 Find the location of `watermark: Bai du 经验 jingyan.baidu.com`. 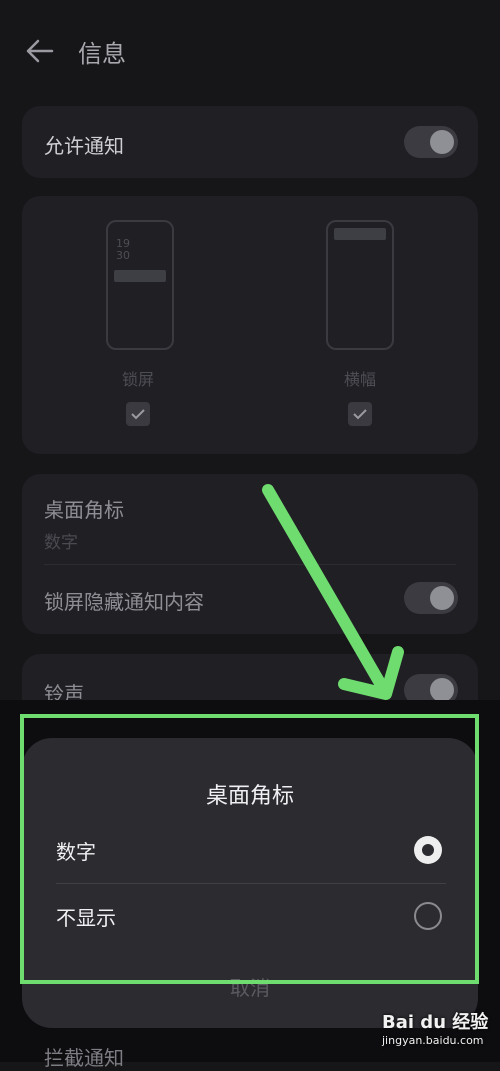

watermark: Bai du 经验 jingyan.baidu.com is located at coordinates (438, 1031).